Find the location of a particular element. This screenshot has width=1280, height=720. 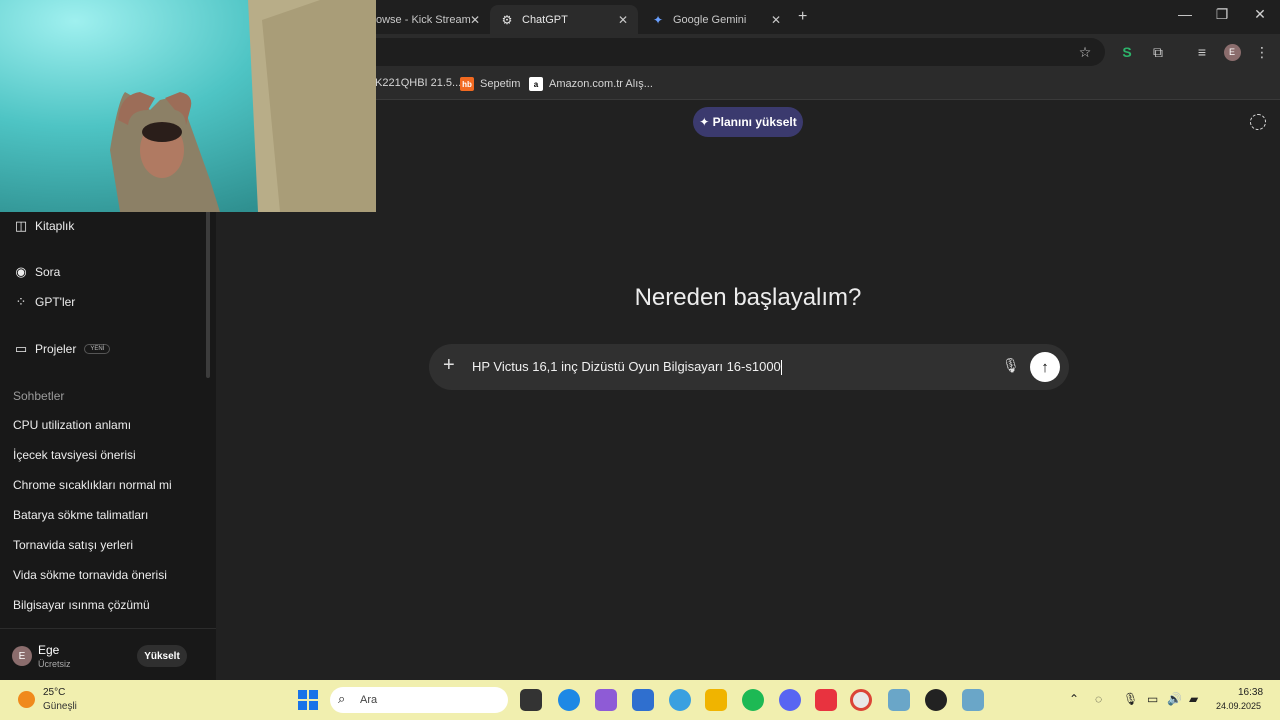

edge-icon is located at coordinates (569, 700).